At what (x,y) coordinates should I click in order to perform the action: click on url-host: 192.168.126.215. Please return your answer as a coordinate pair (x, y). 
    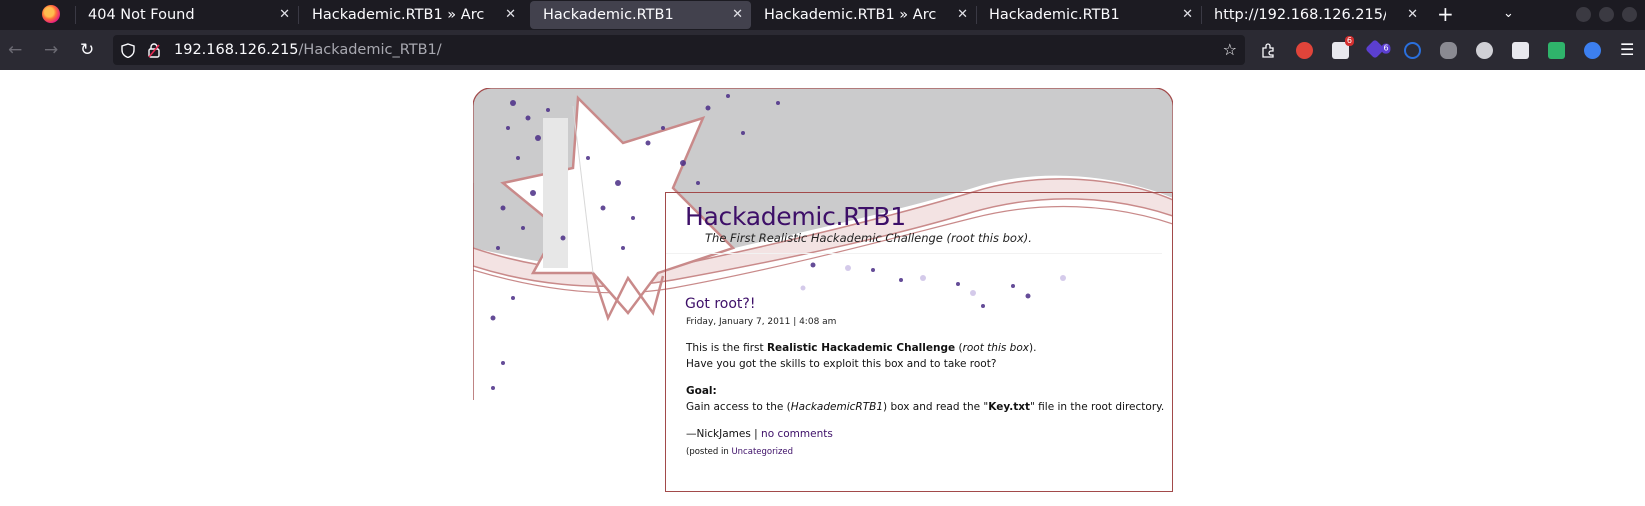
    Looking at the image, I should click on (236, 50).